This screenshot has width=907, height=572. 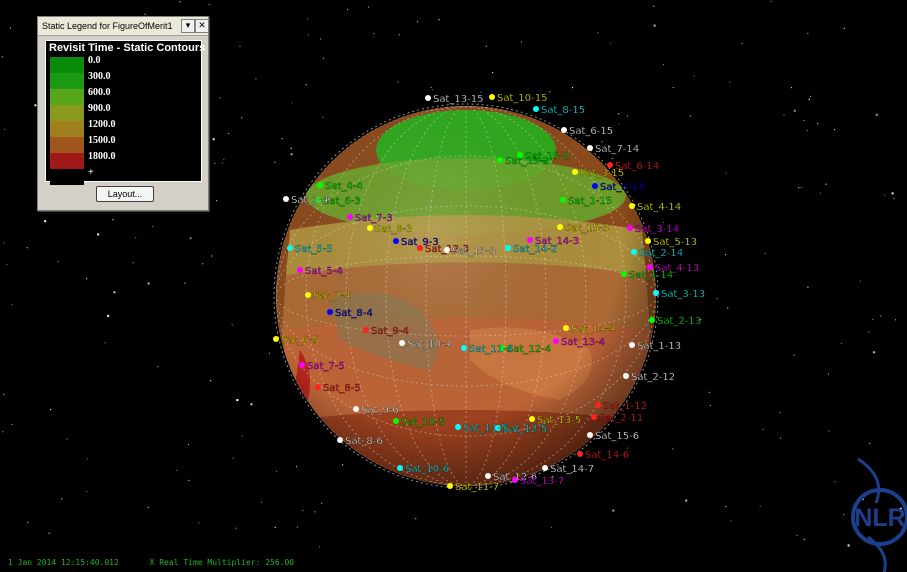 What do you see at coordinates (344, 186) in the screenshot?
I see `satellite-label: Sat_4-4` at bounding box center [344, 186].